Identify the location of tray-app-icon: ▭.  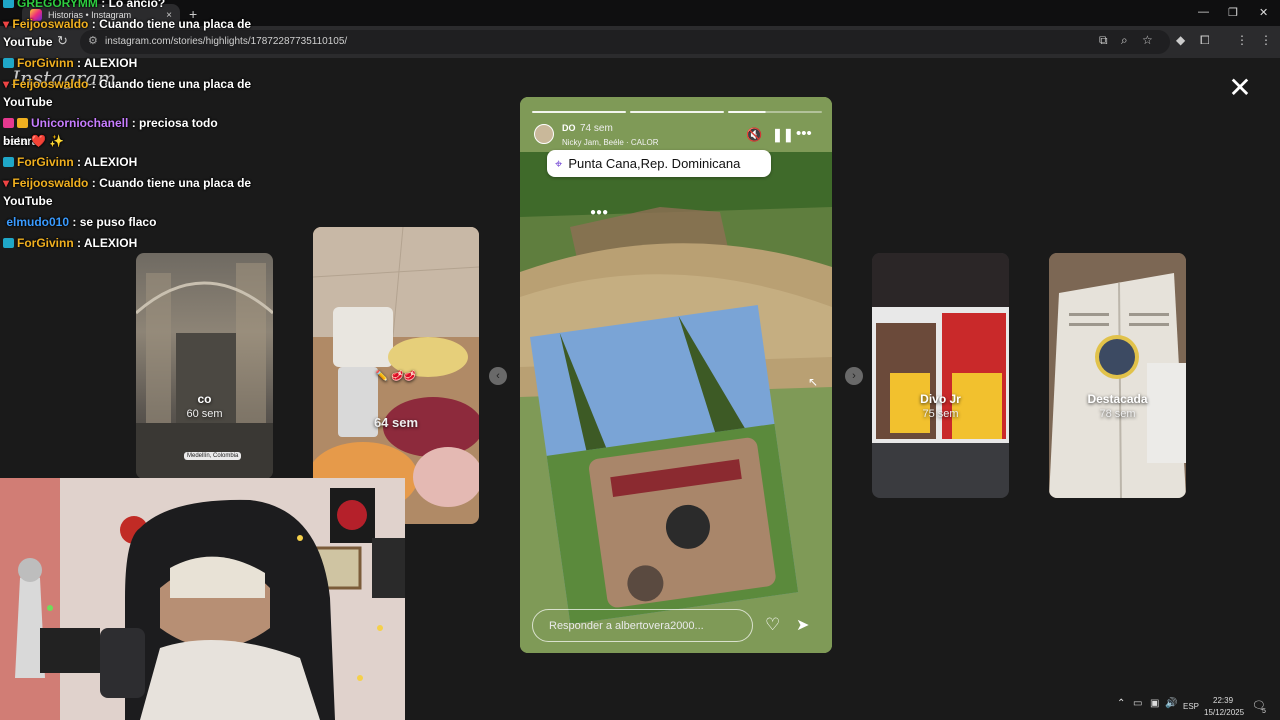
(1137, 703).